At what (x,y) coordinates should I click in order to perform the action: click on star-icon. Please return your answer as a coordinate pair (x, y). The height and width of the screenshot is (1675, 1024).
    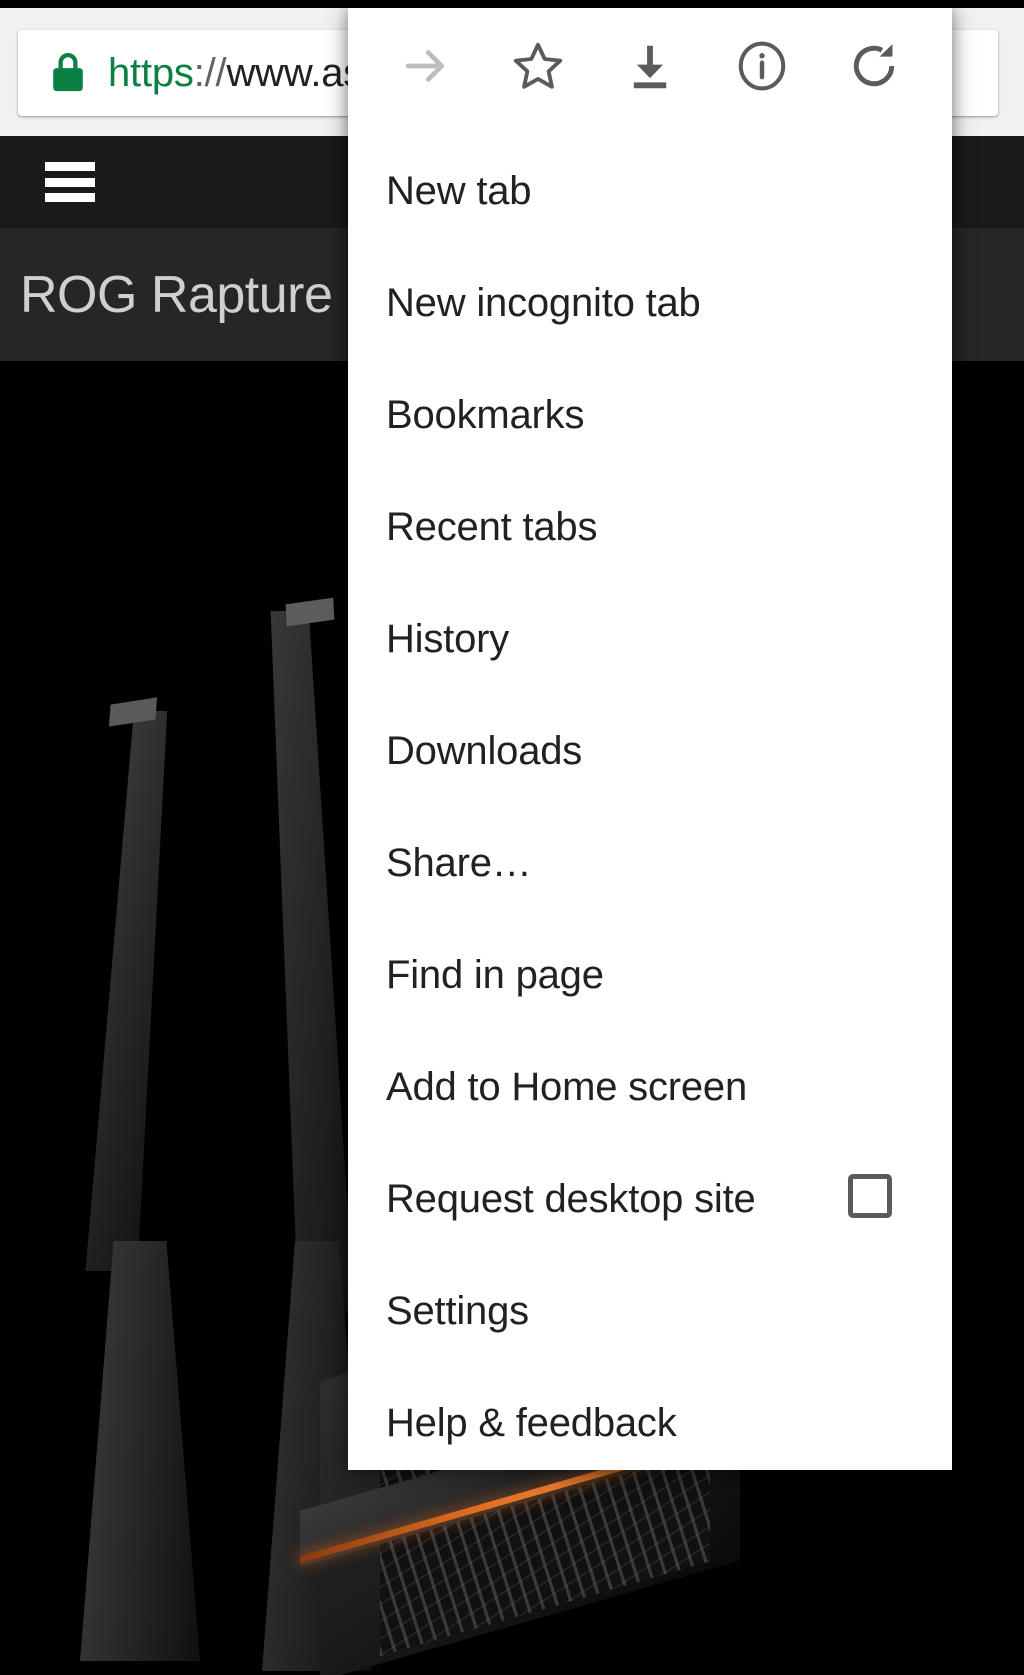
    Looking at the image, I should click on (538, 66).